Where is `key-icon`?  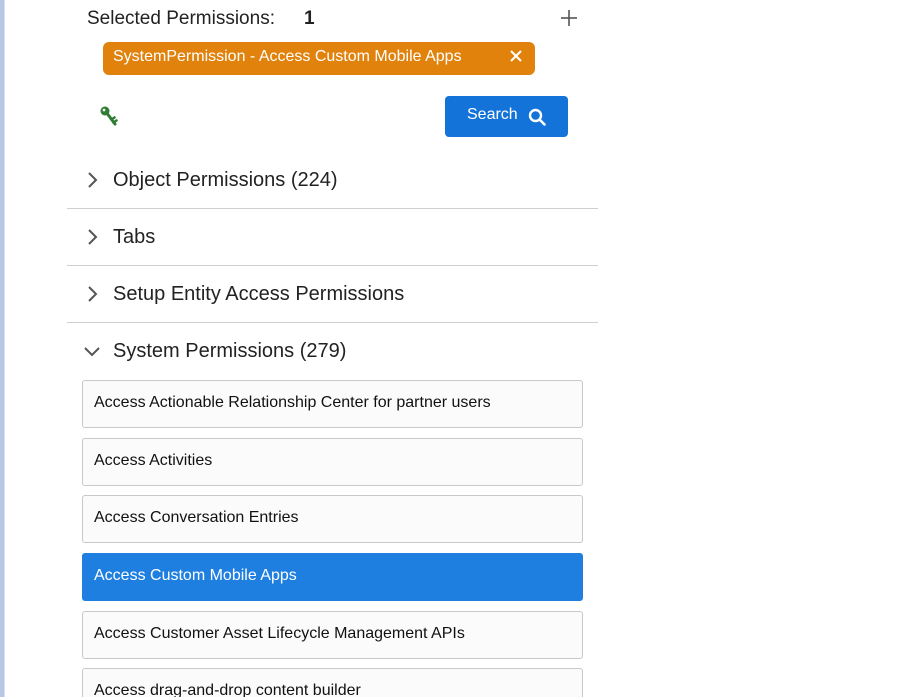 key-icon is located at coordinates (109, 116).